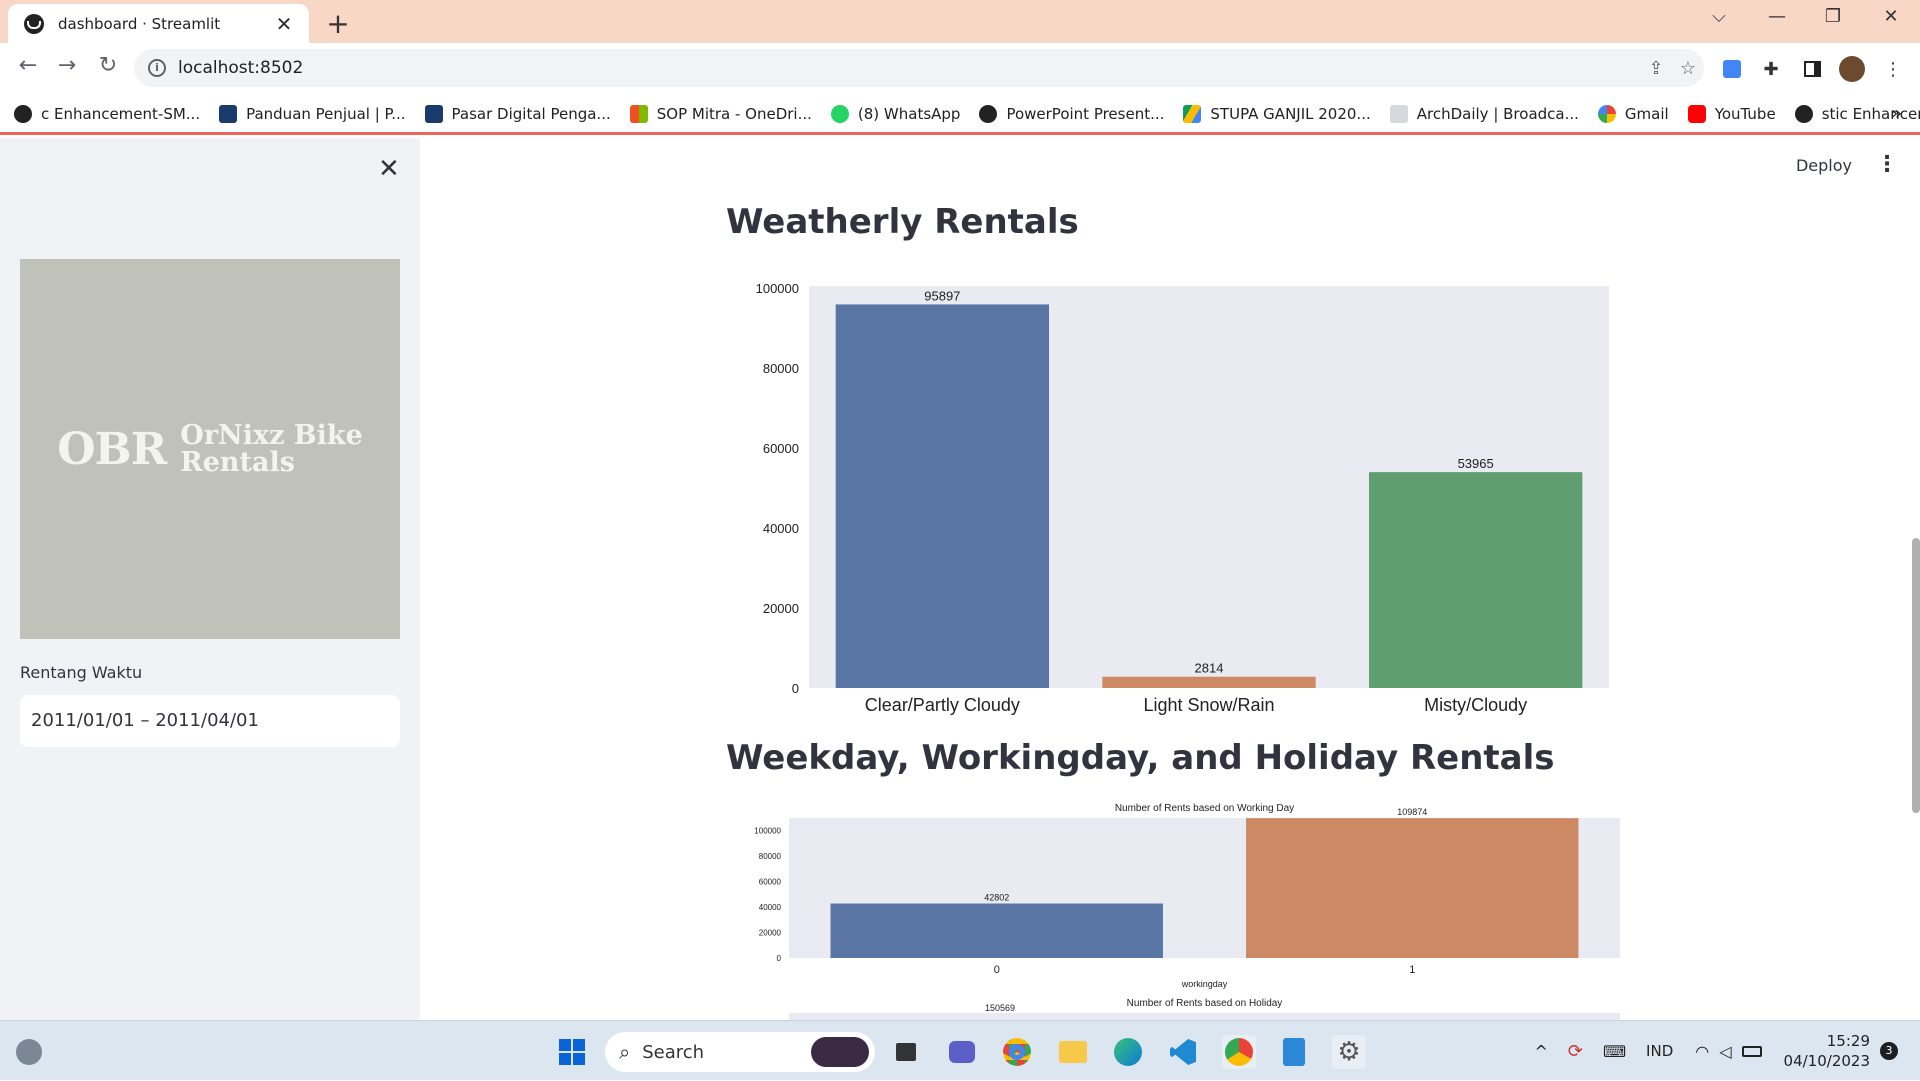 Image resolution: width=1920 pixels, height=1081 pixels. What do you see at coordinates (1476, 463) in the screenshot?
I see `bar-data-label: 53965` at bounding box center [1476, 463].